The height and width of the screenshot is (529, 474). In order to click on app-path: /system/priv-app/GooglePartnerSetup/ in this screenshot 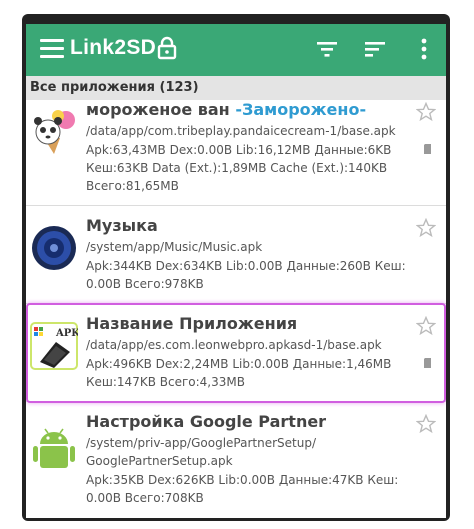, I will do `click(201, 443)`.